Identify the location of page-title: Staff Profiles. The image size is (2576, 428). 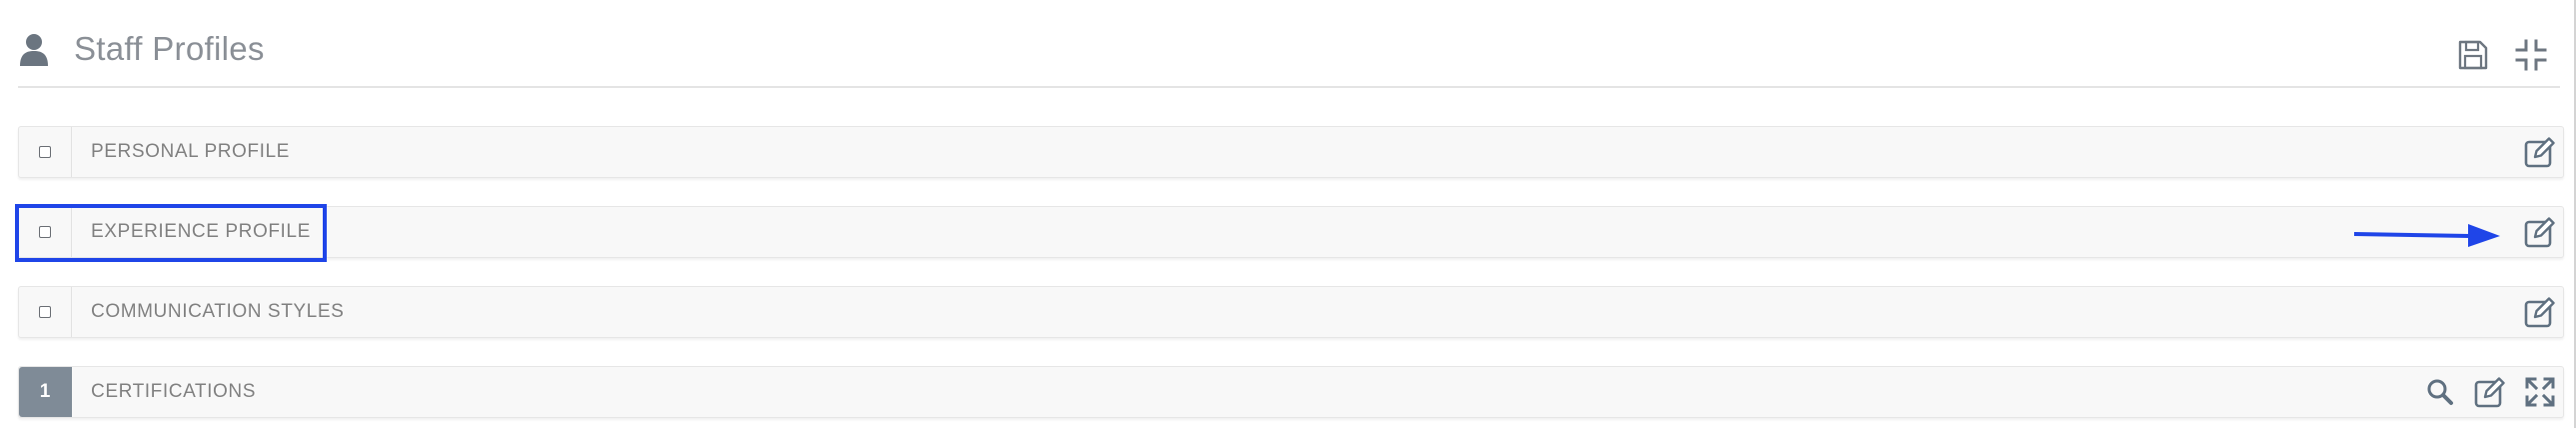
(169, 48).